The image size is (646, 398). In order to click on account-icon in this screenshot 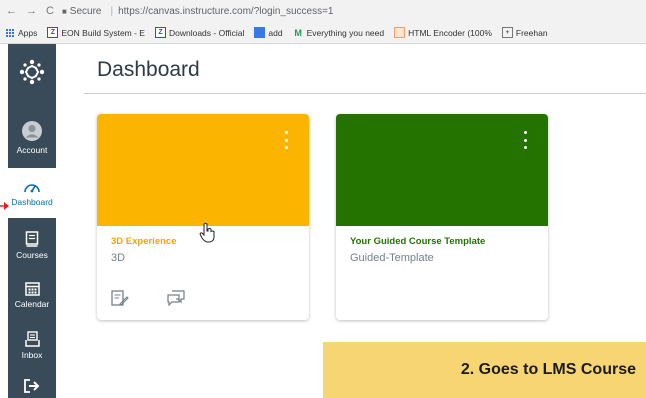, I will do `click(32, 130)`.